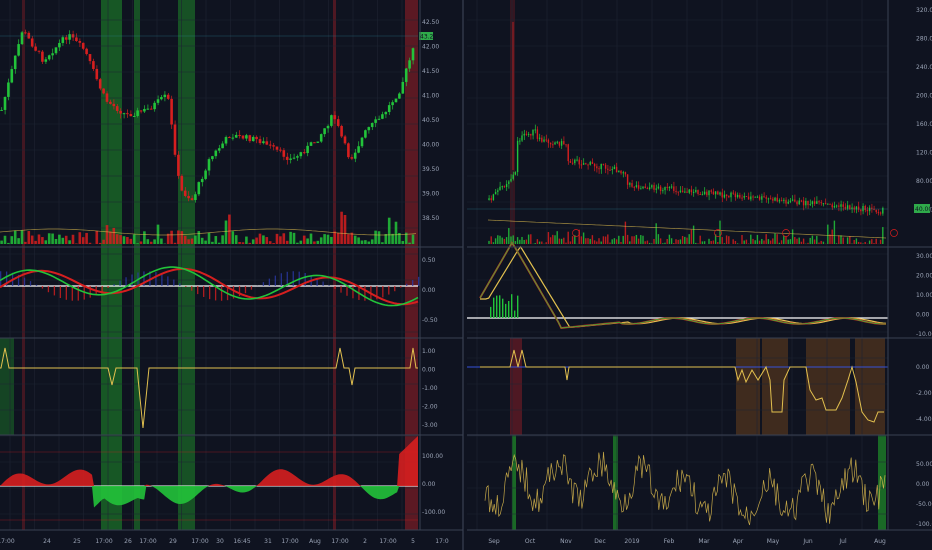 This screenshot has width=932, height=550. I want to click on oscillator-axis-label: -100.00, so click(433, 512).